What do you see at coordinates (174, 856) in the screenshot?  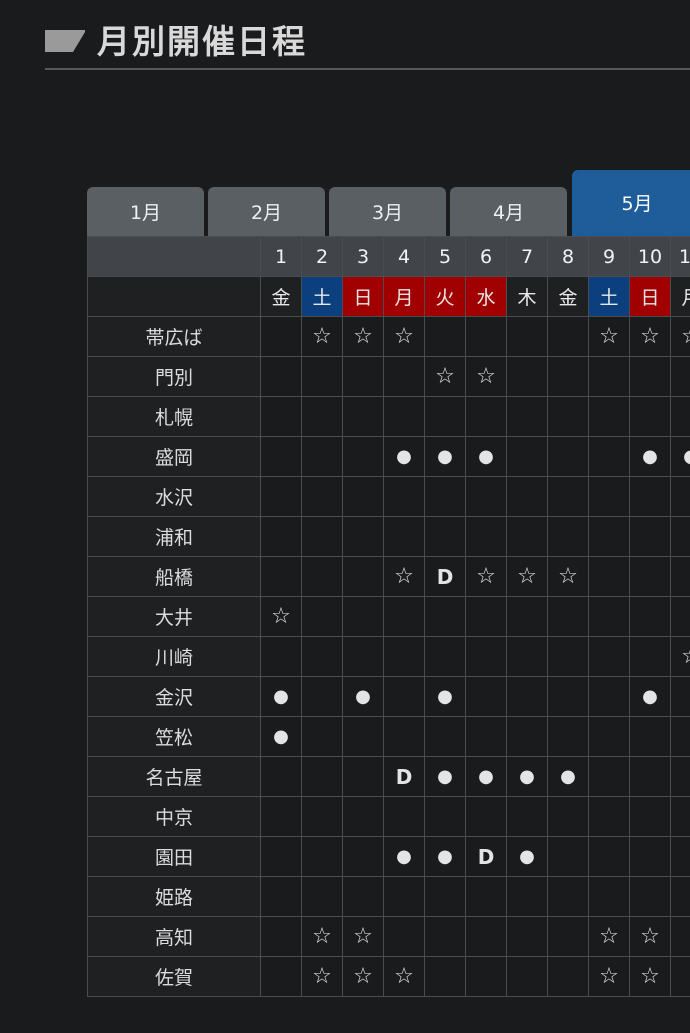 I see `venue-name: 園田` at bounding box center [174, 856].